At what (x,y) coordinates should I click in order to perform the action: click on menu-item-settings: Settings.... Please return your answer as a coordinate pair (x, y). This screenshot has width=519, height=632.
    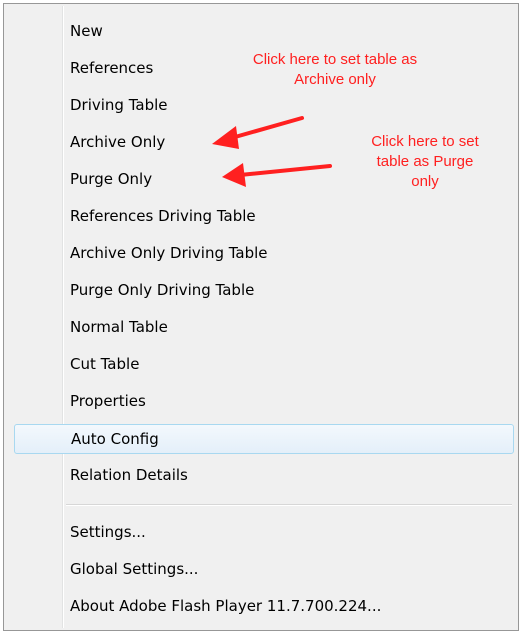
    Looking at the image, I should click on (108, 532).